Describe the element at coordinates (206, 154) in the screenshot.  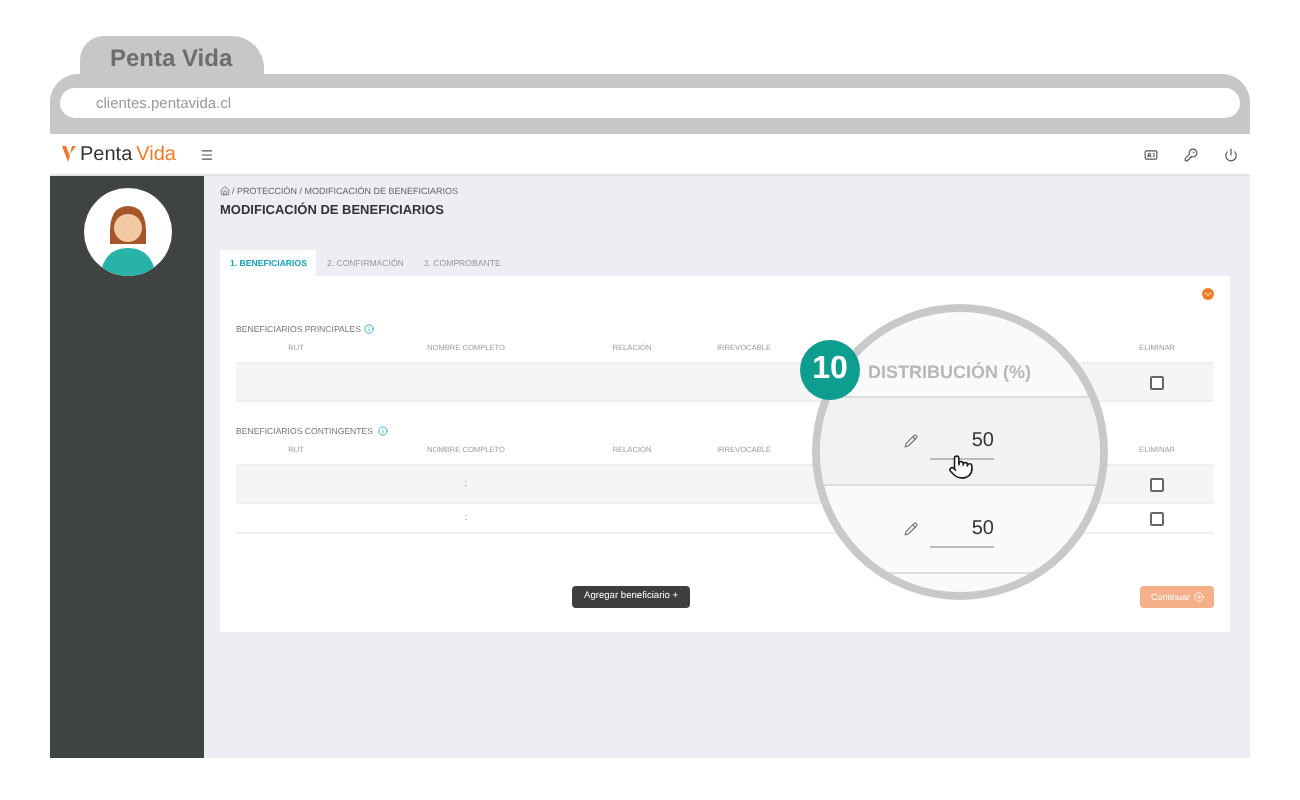
I see `menu-icon` at that location.